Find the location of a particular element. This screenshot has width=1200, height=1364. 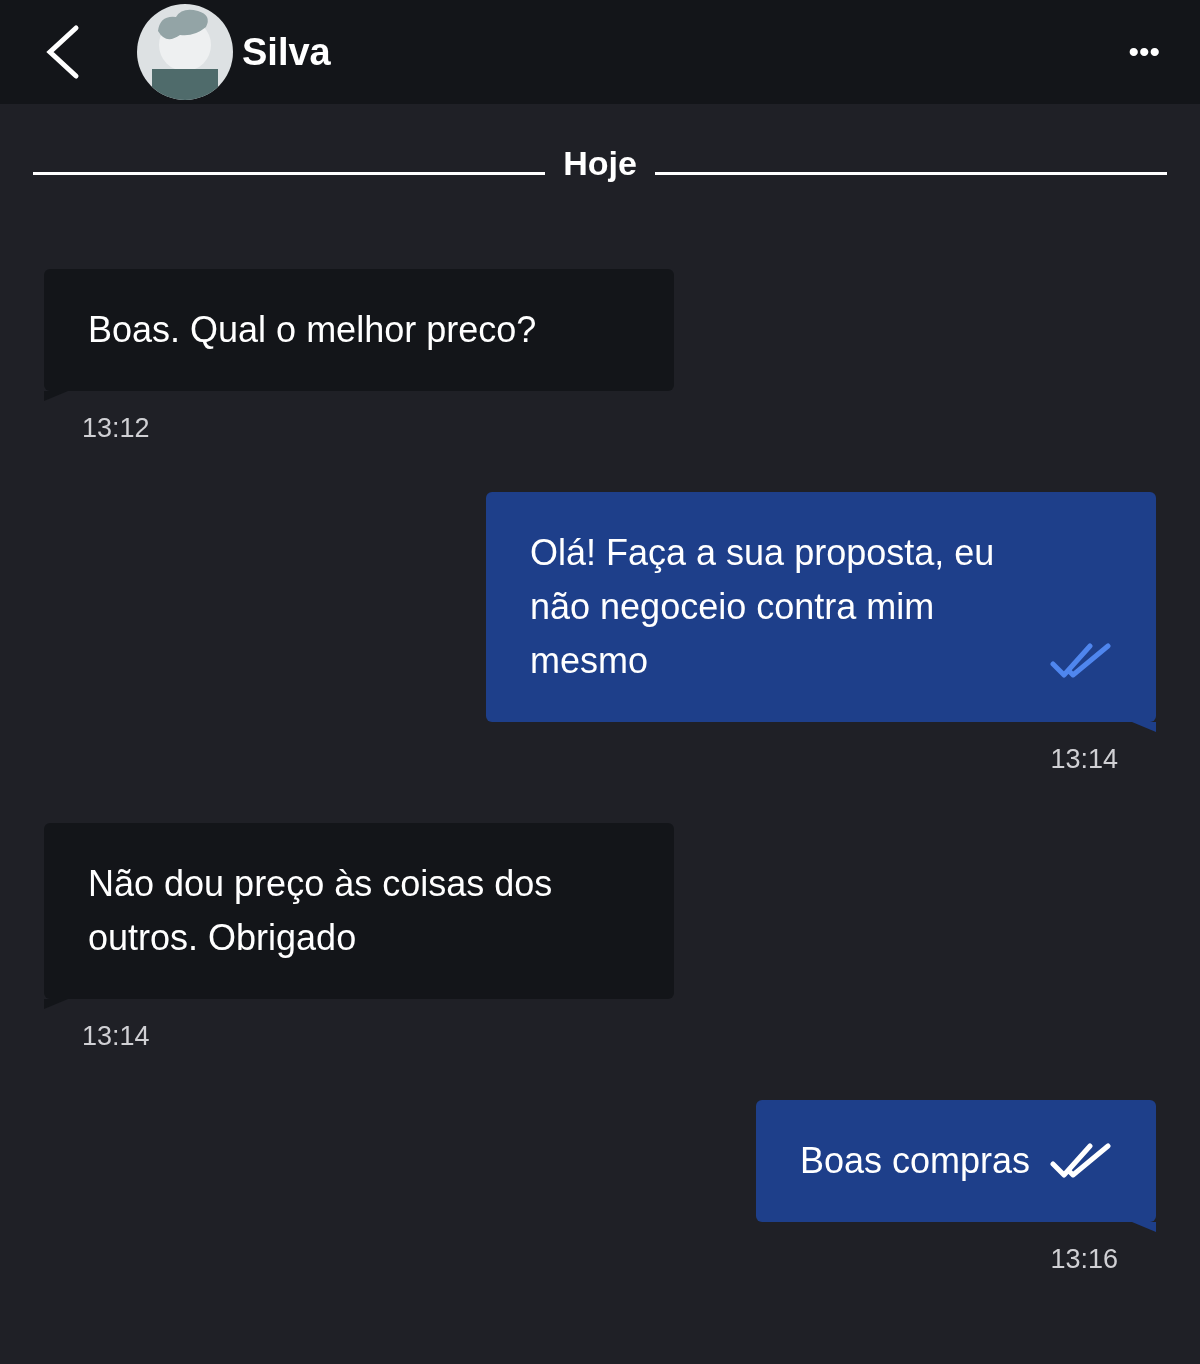

message-text: Olá! Faça a sua proposta, eu não negoceio contra mim mesmo is located at coordinates (763, 607).